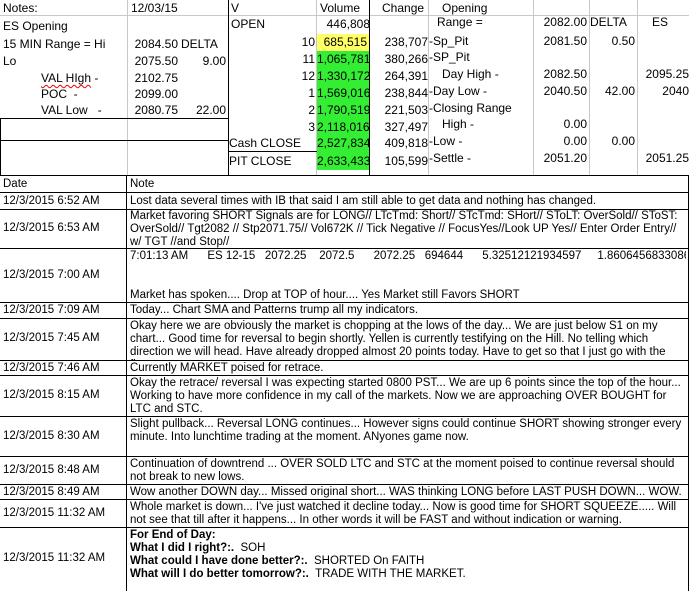  I want to click on cr-high-label: High -, so click(458, 124).